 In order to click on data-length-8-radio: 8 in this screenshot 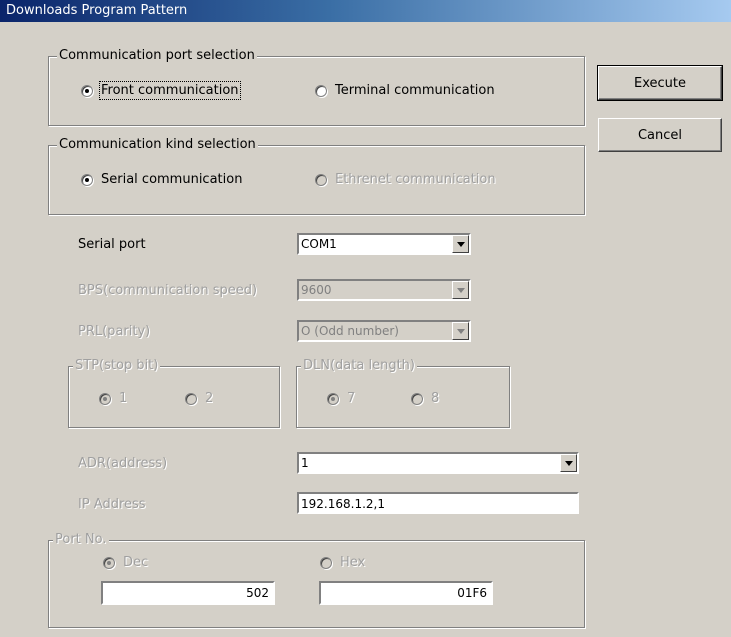, I will do `click(425, 398)`.